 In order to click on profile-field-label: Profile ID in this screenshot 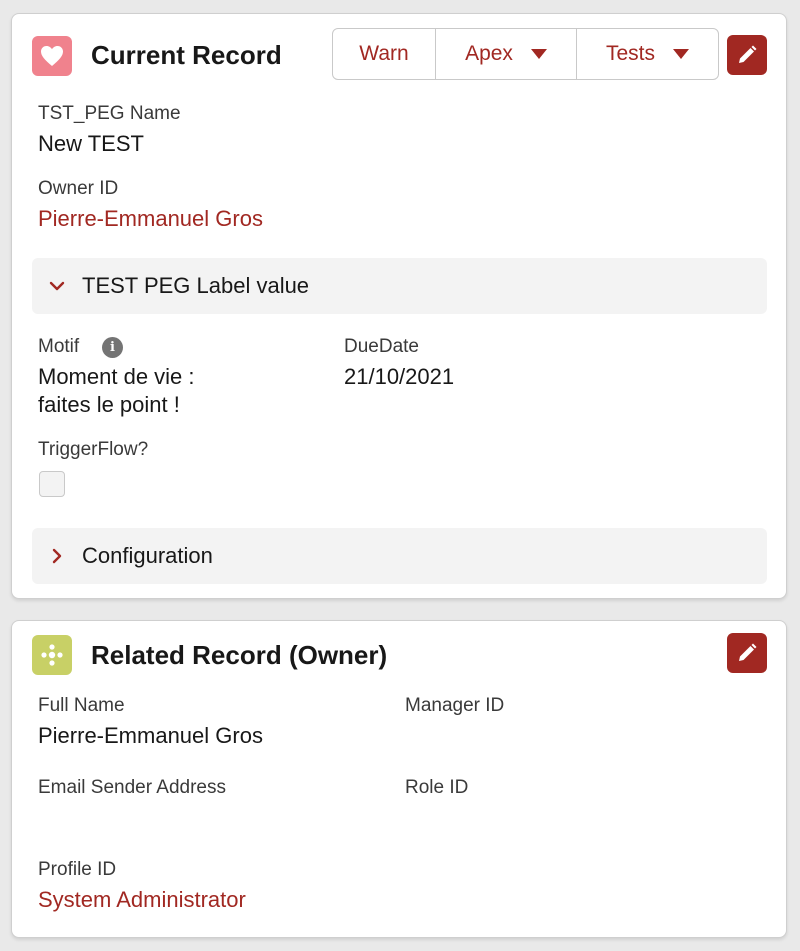, I will do `click(77, 869)`.